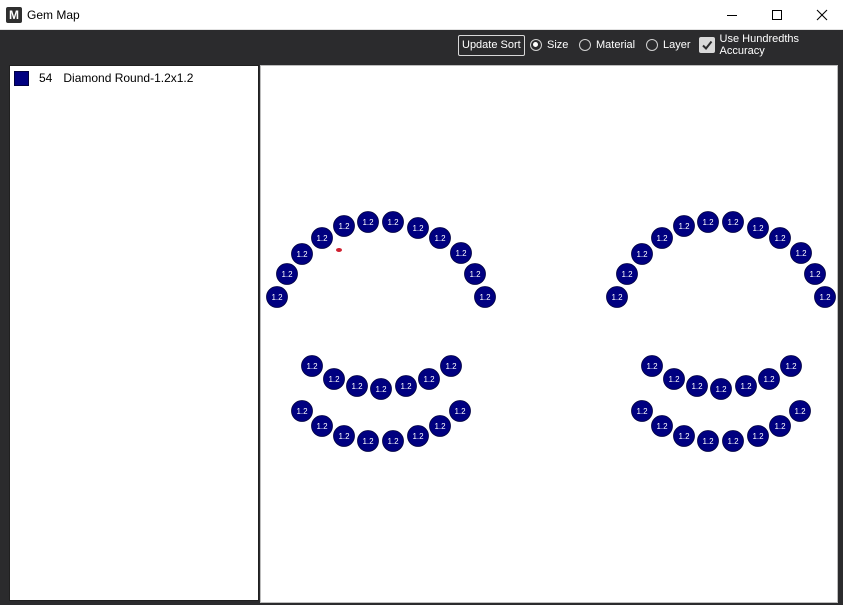  I want to click on hundredths-accuracy-option: Use Hundredths Accuracy, so click(771, 45).